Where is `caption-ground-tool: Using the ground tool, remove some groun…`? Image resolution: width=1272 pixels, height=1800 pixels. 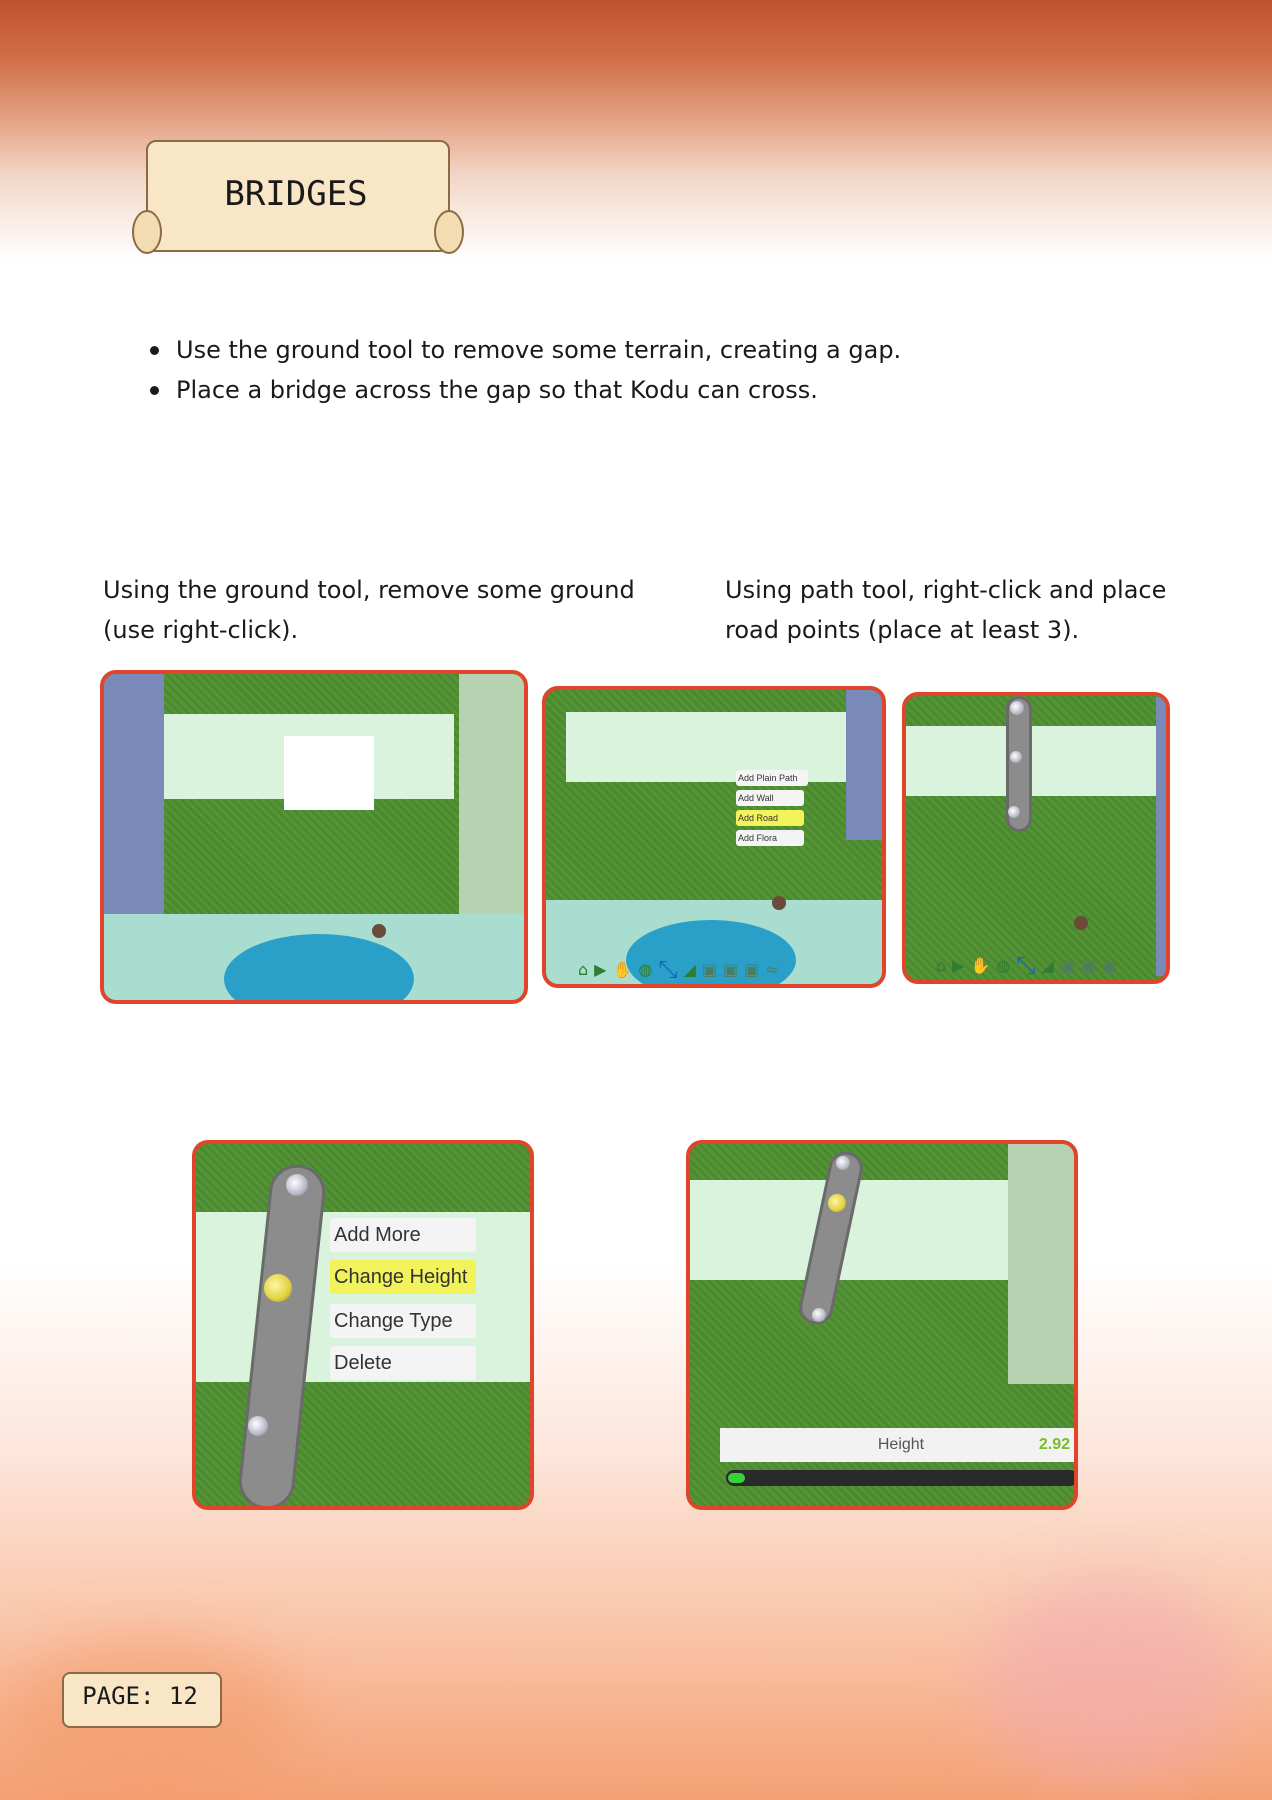 caption-ground-tool: Using the ground tool, remove some groun… is located at coordinates (383, 610).